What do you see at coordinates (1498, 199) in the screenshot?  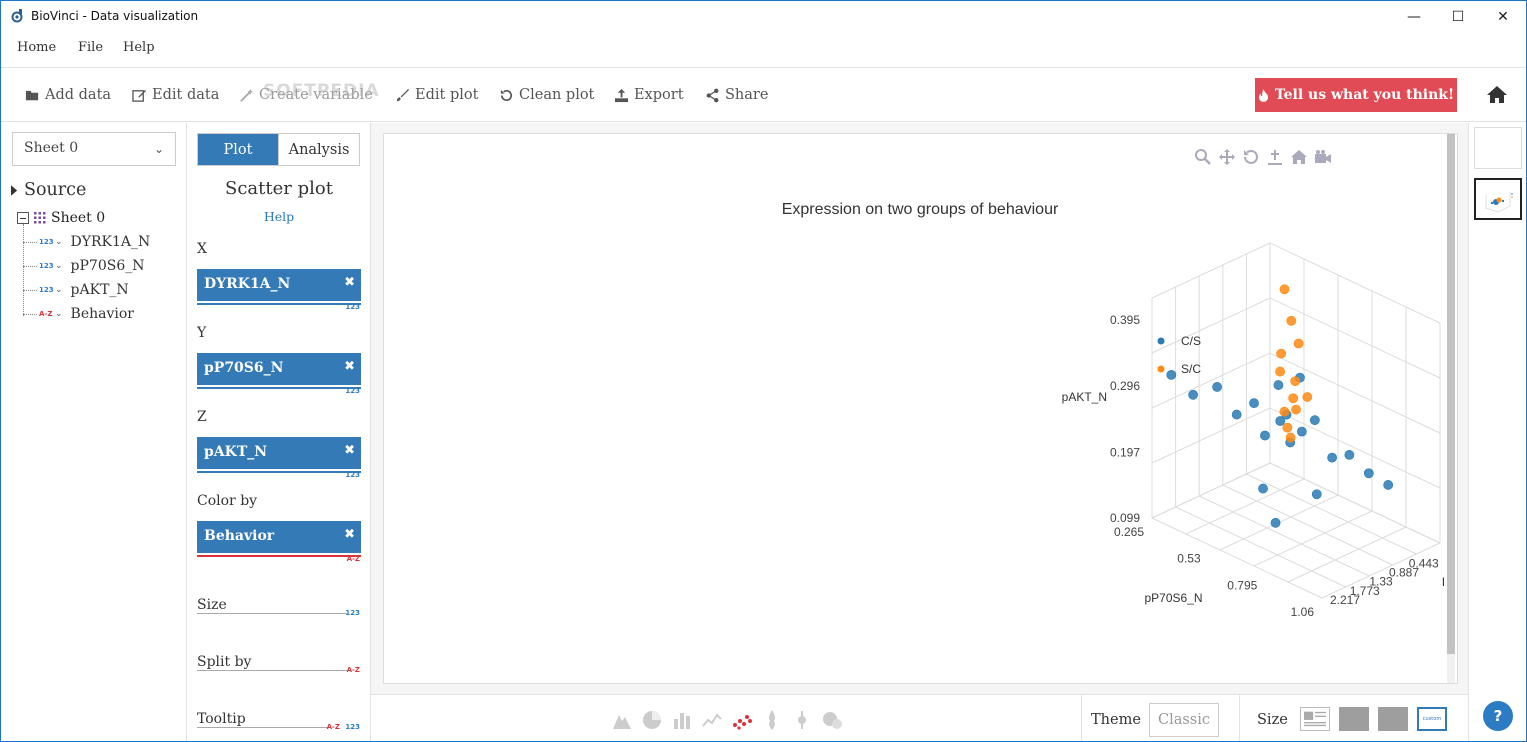 I see `thumbnail-active` at bounding box center [1498, 199].